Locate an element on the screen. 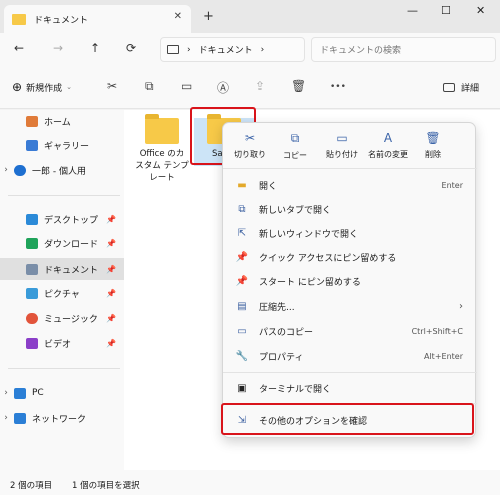 The width and height of the screenshot is (500, 495). open-folder-icon: ▬ is located at coordinates (242, 185).